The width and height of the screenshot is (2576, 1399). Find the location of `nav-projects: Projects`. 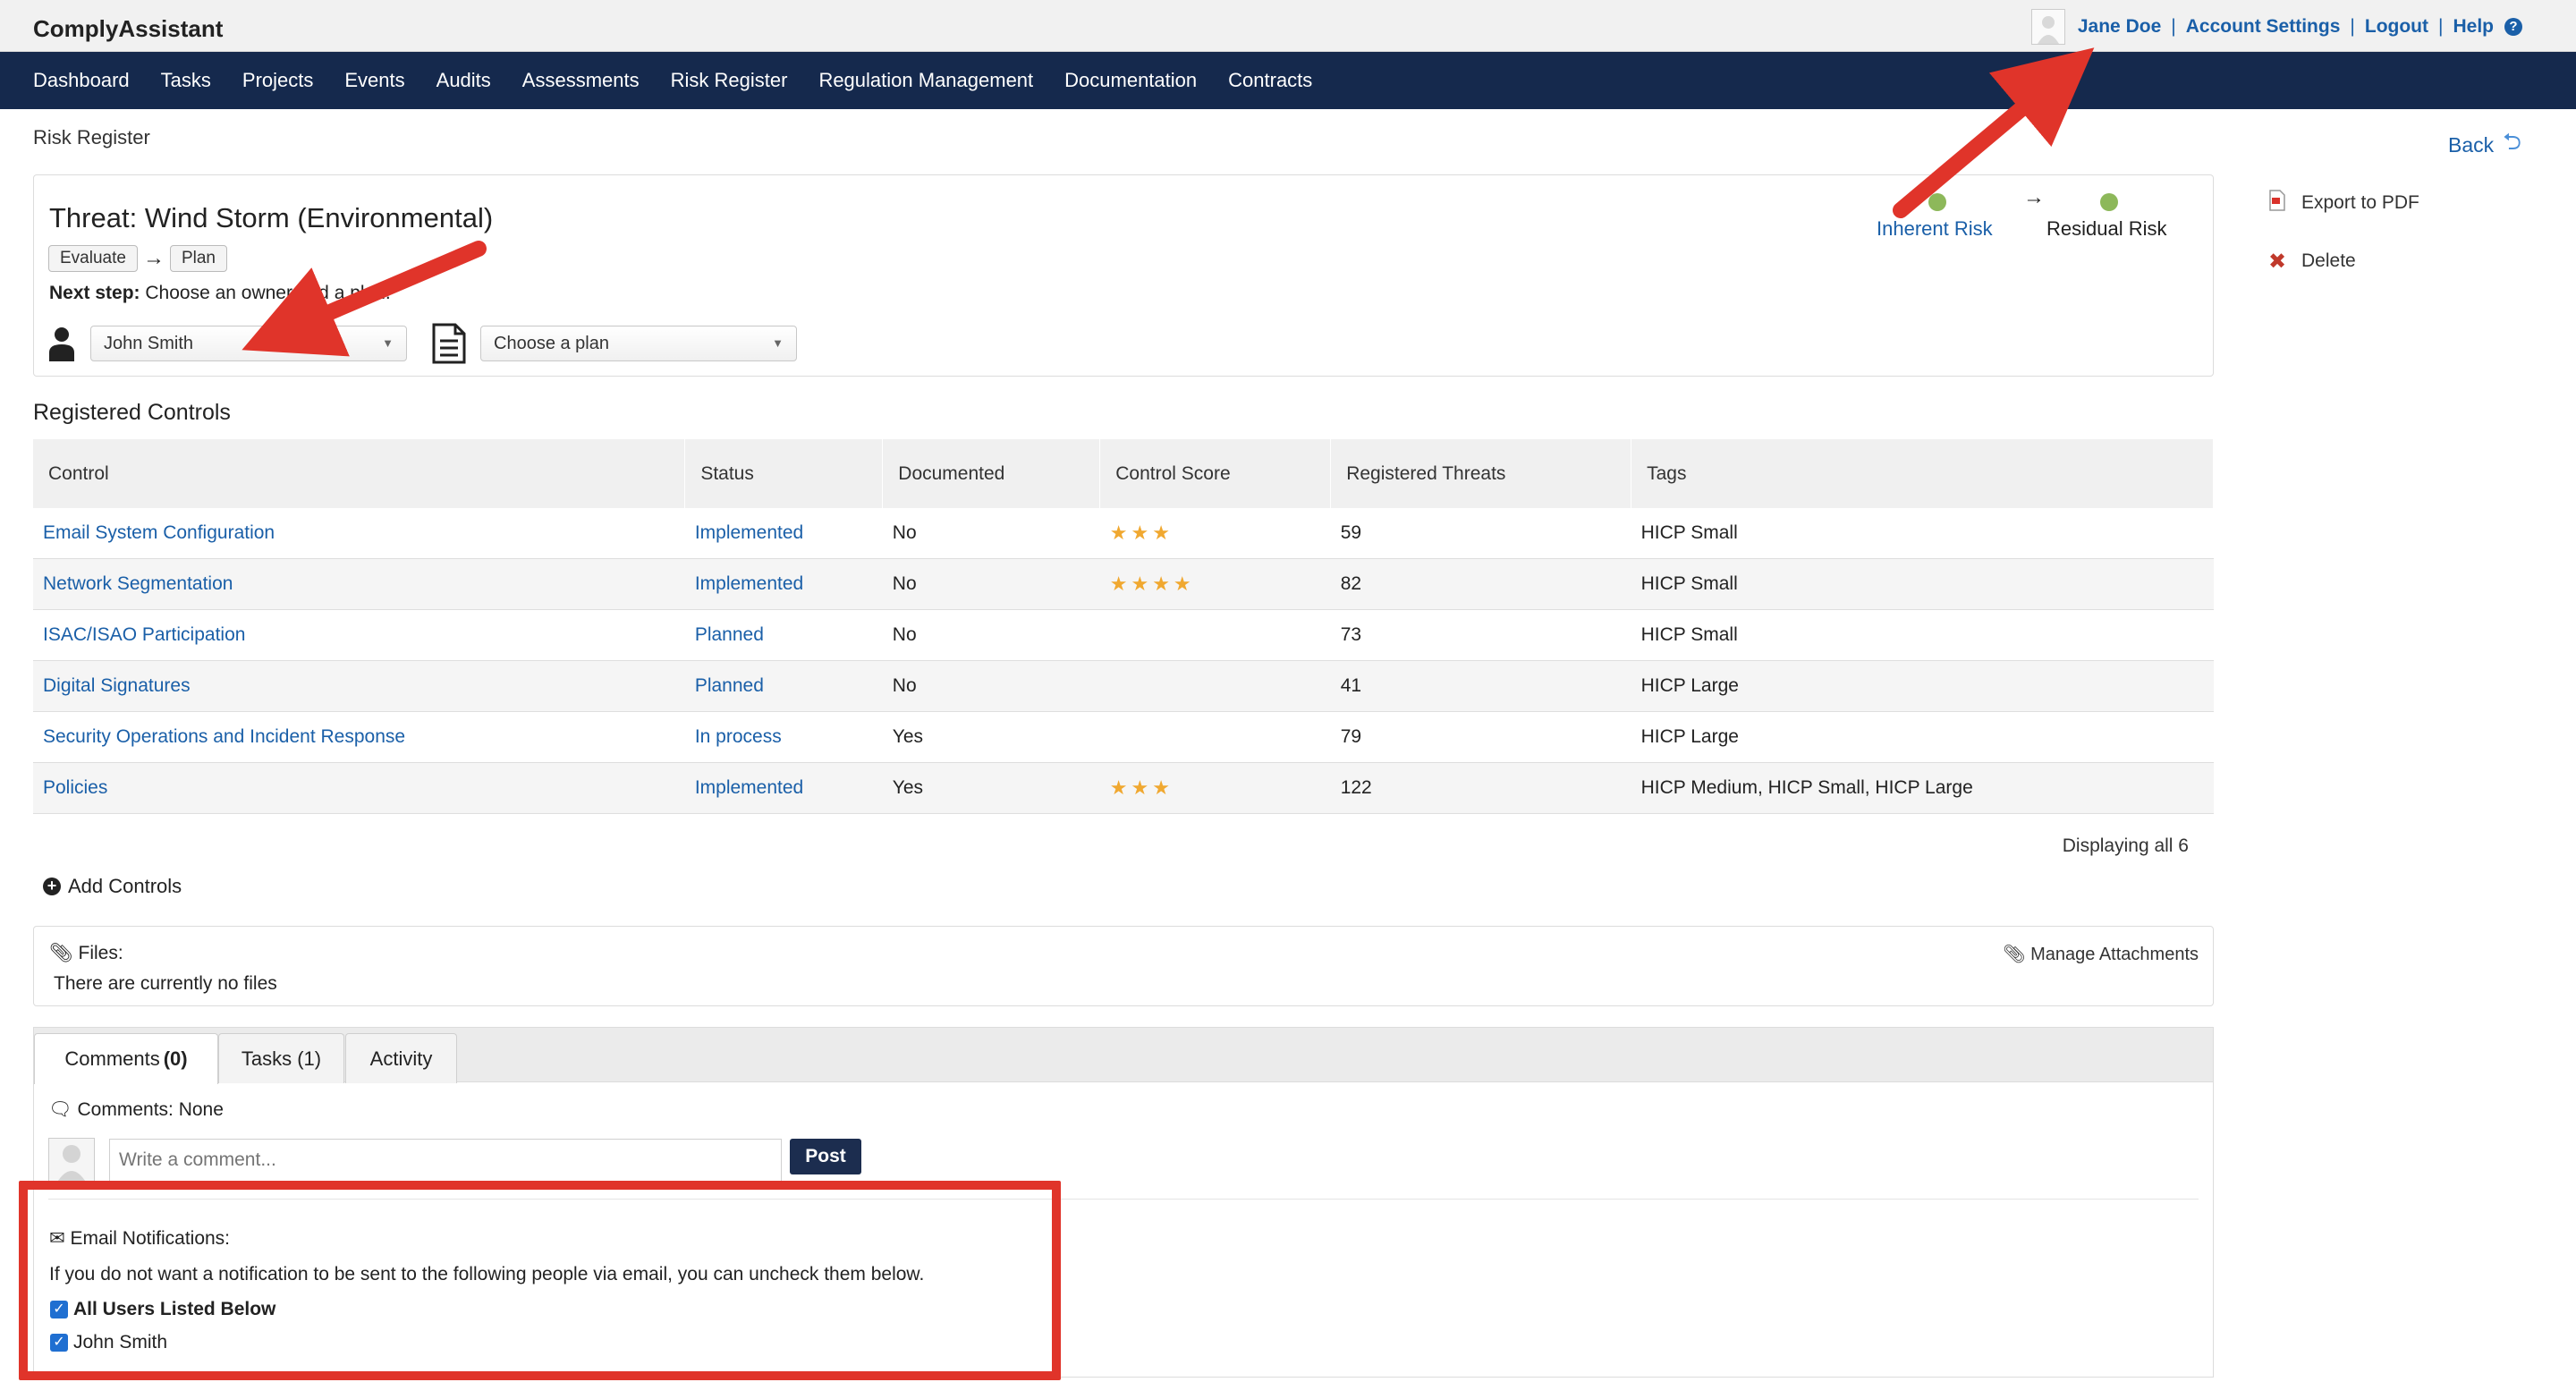

nav-projects: Projects is located at coordinates (277, 80).